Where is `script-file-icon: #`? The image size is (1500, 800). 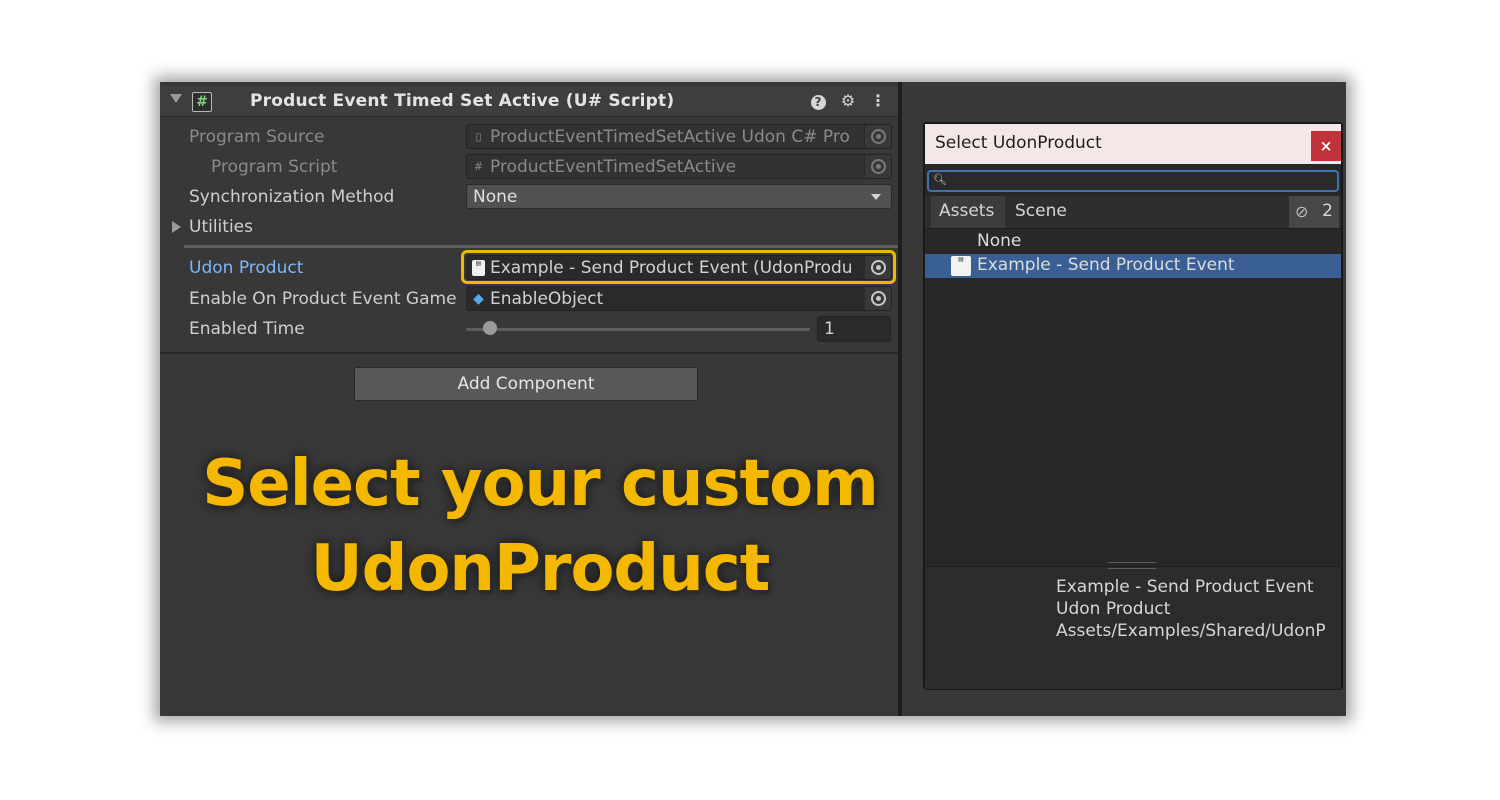
script-file-icon: # is located at coordinates (478, 166).